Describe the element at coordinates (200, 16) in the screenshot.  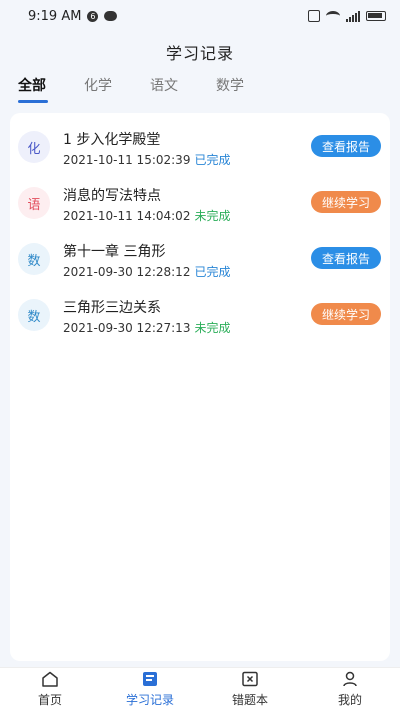
I see `status-bar: 9:19 AM 6` at that location.